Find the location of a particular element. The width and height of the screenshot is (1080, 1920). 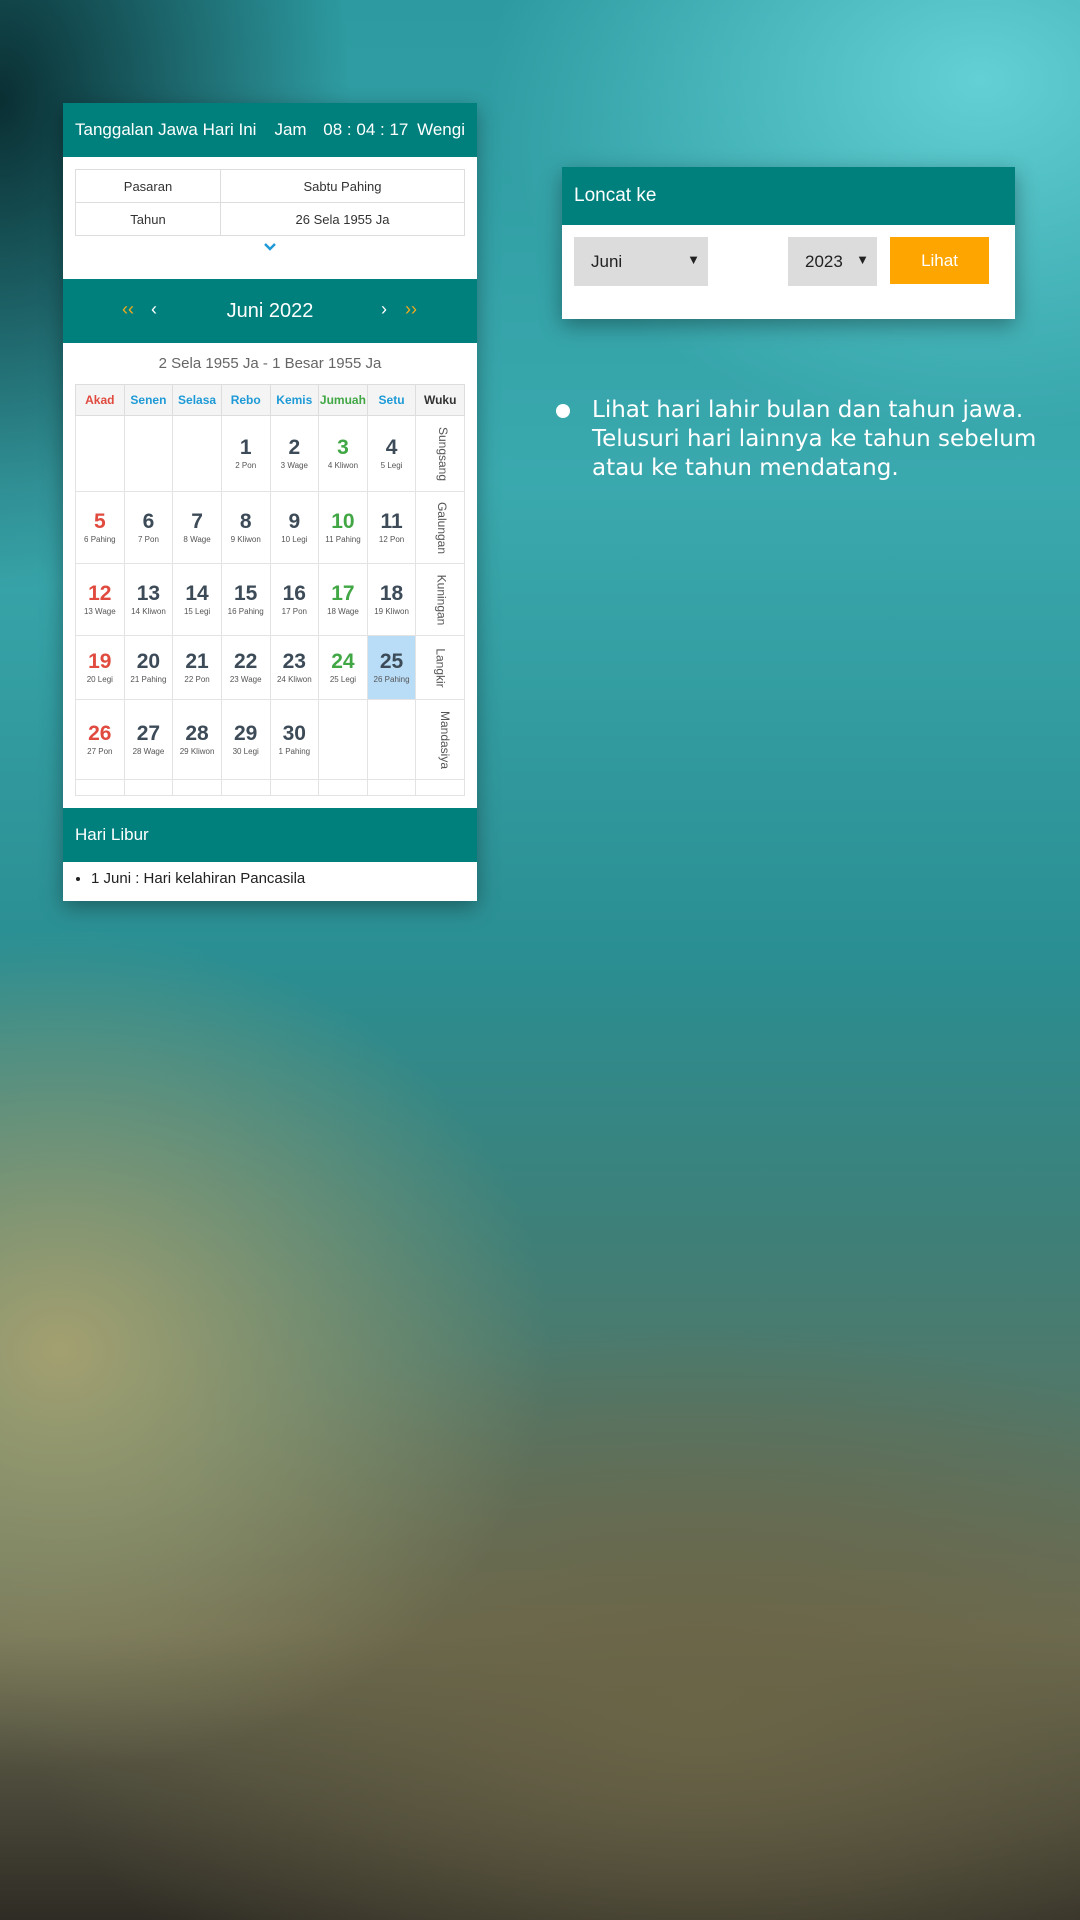

day-number: 2 is located at coordinates (294, 447).